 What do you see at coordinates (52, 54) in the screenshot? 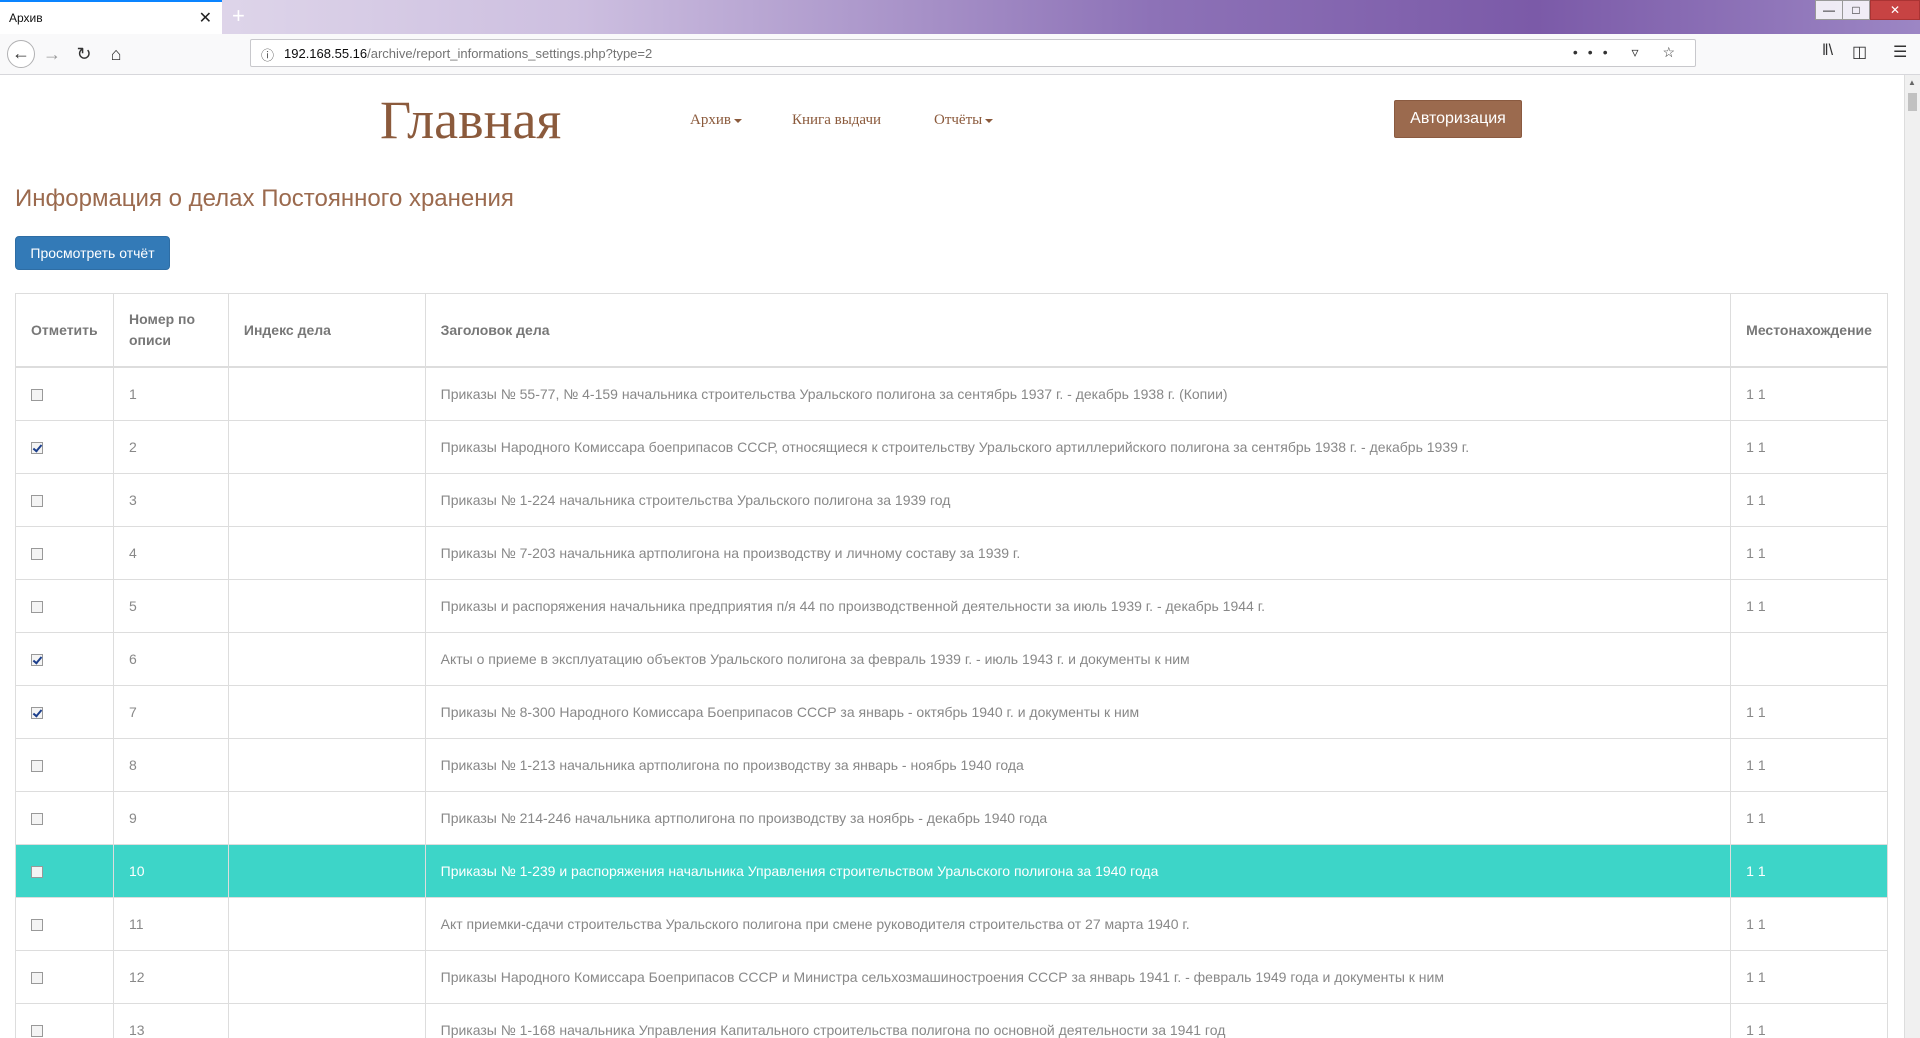
I see `forward-arrow-icon: →` at bounding box center [52, 54].